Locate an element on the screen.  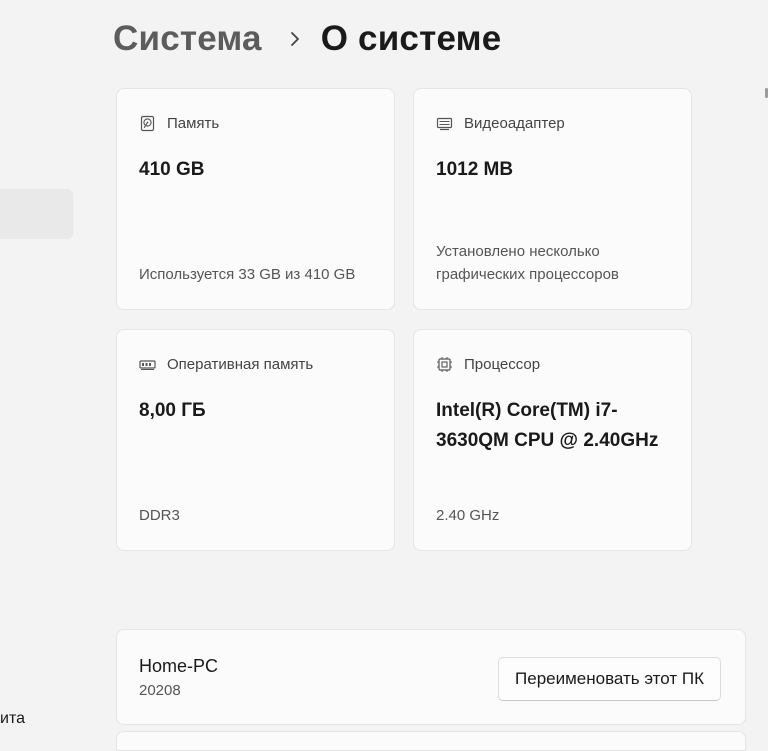
memory-module-icon is located at coordinates (147, 365).